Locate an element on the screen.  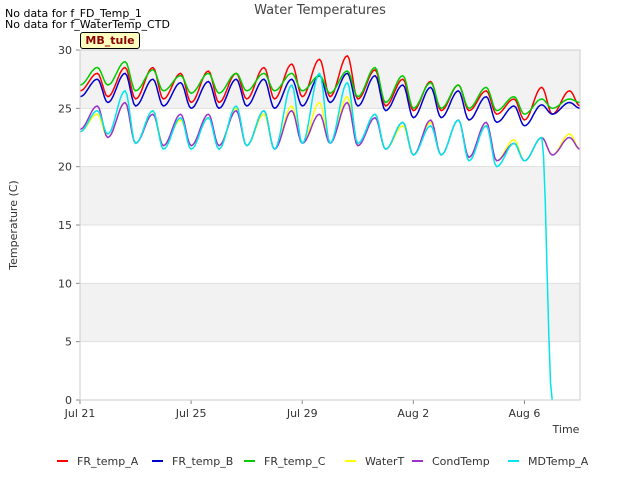
y-tick-label: 20 is located at coordinates (65, 167).